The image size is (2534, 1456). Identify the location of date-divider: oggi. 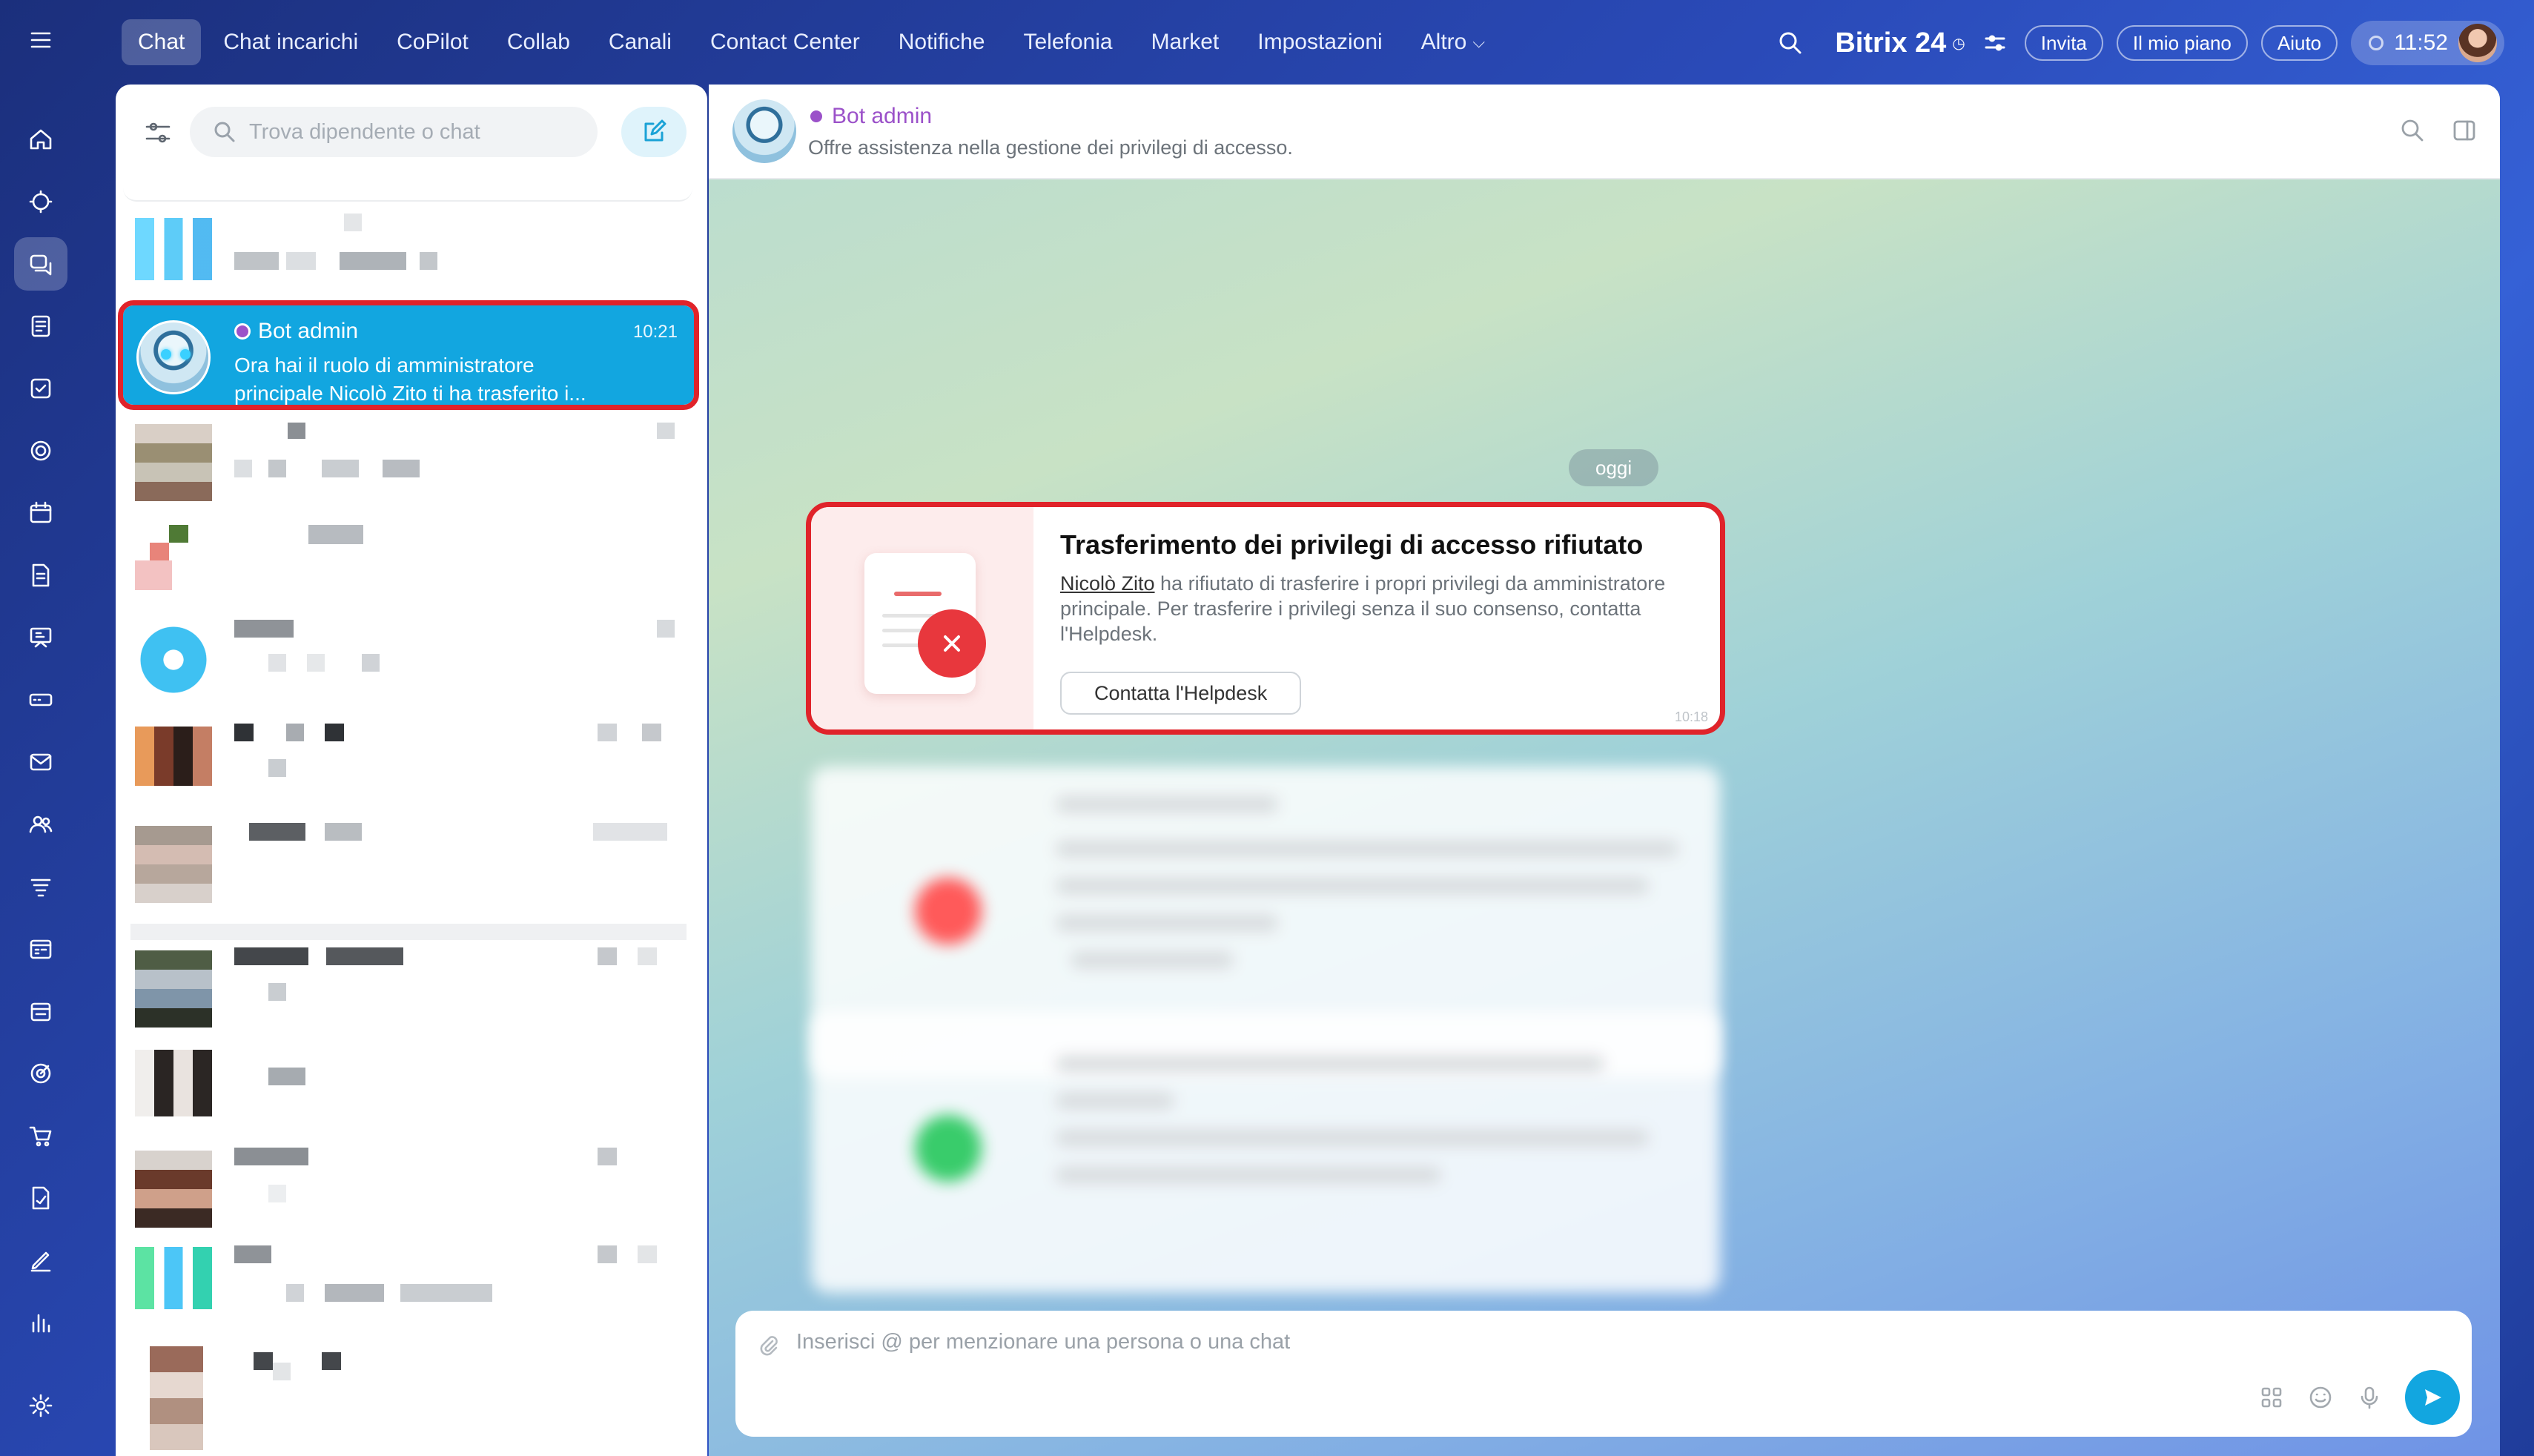
(1614, 468).